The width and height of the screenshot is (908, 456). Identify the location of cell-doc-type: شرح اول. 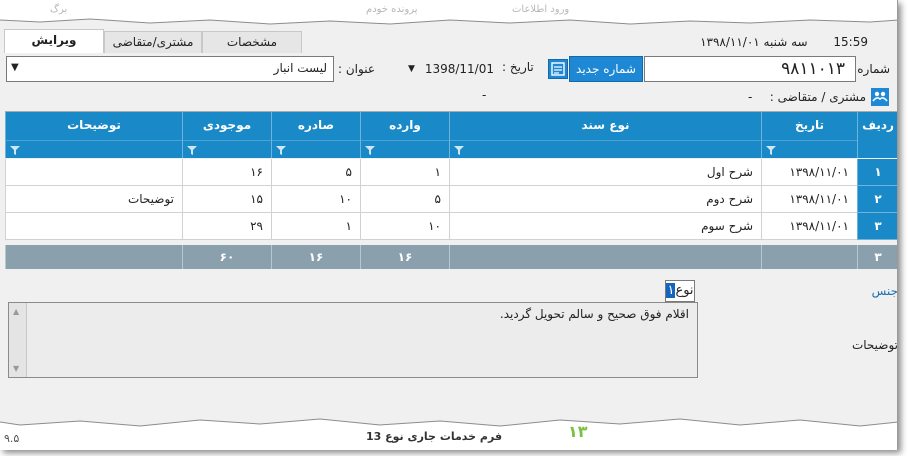
(605, 172).